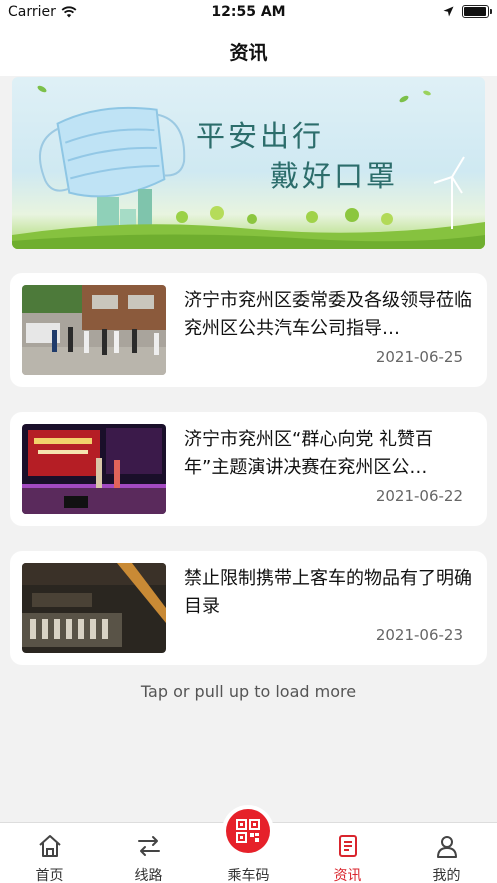 The height and width of the screenshot is (883, 497). I want to click on tab-home: 首页, so click(49, 853).